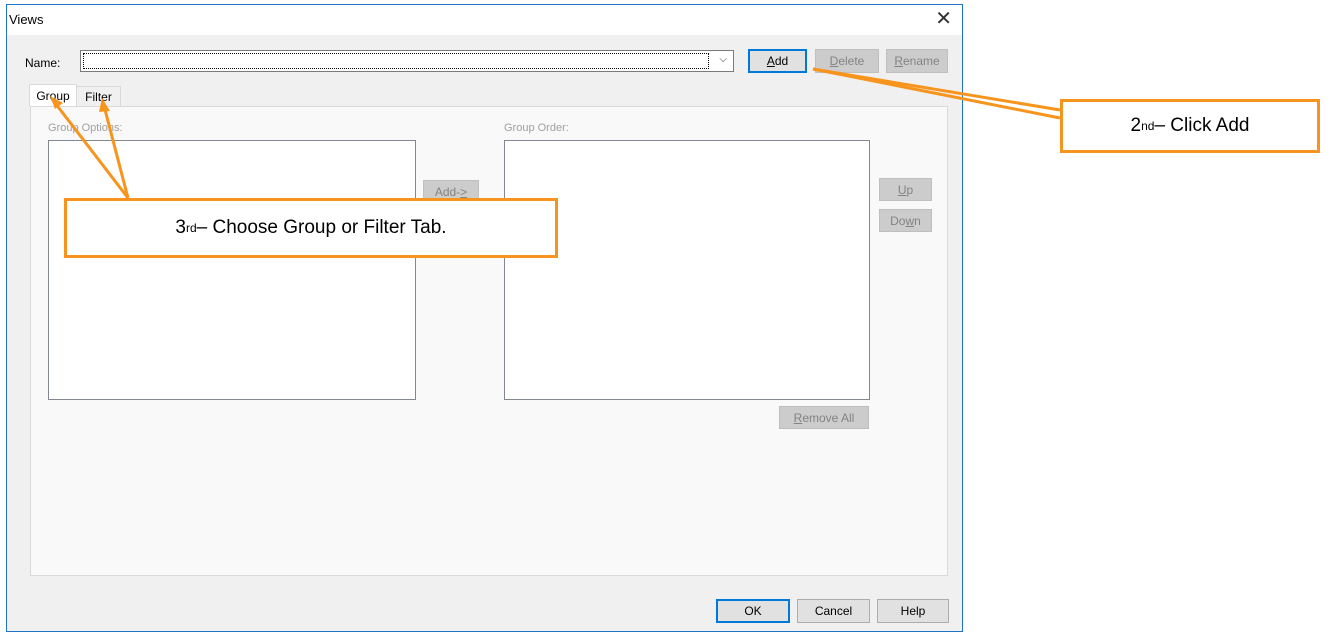 The height and width of the screenshot is (638, 1332). I want to click on callout-second-step: 2nd – Click Add, so click(1190, 126).